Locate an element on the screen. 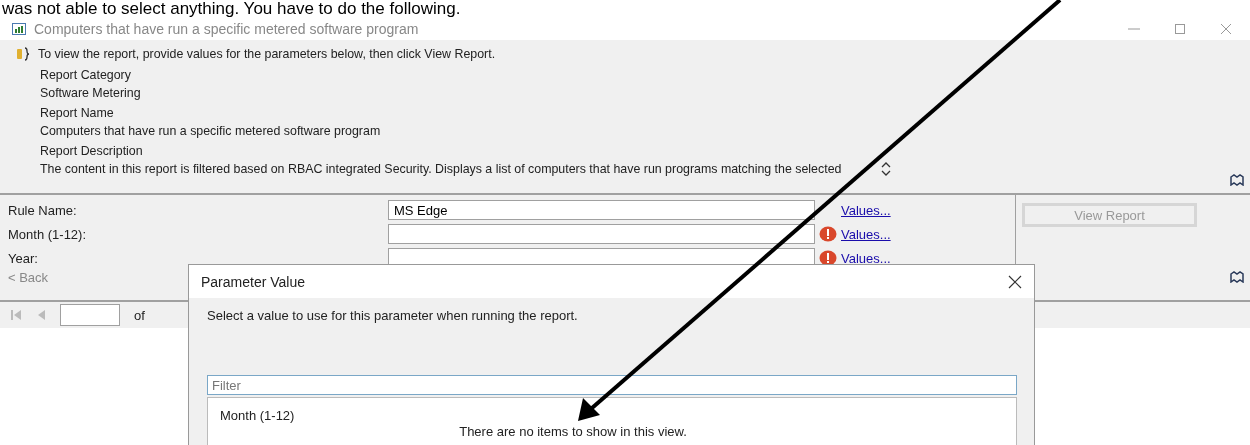 This screenshot has height=445, width=1250. parameter-label: Year: is located at coordinates (23, 258).